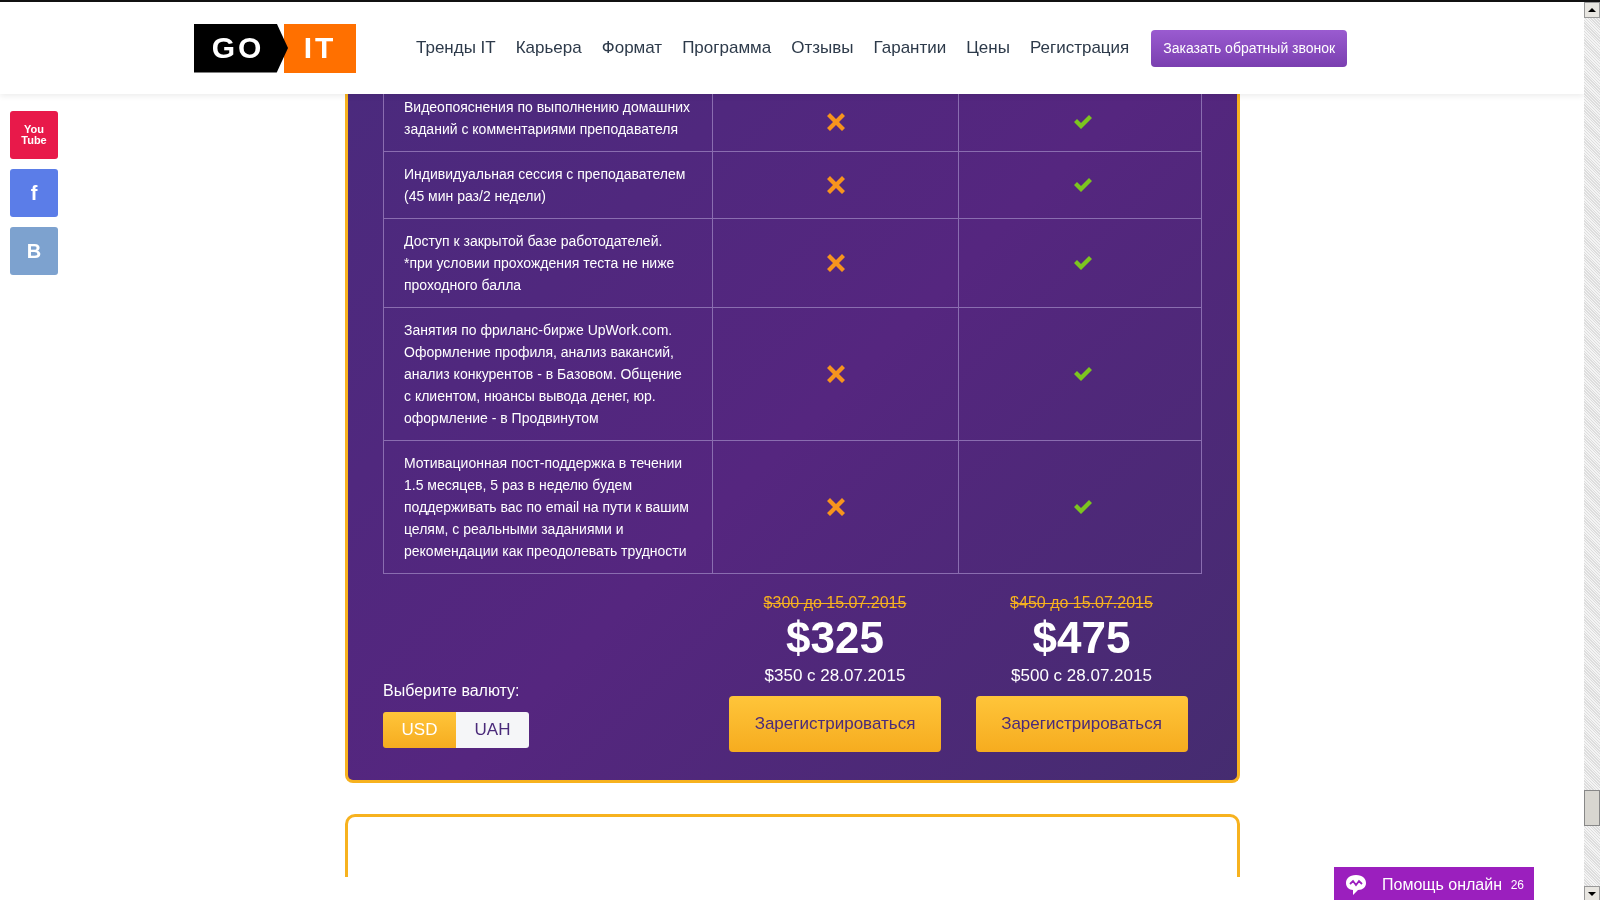 This screenshot has height=900, width=1600. Describe the element at coordinates (548, 48) in the screenshot. I see `nav-link: Карьера` at that location.